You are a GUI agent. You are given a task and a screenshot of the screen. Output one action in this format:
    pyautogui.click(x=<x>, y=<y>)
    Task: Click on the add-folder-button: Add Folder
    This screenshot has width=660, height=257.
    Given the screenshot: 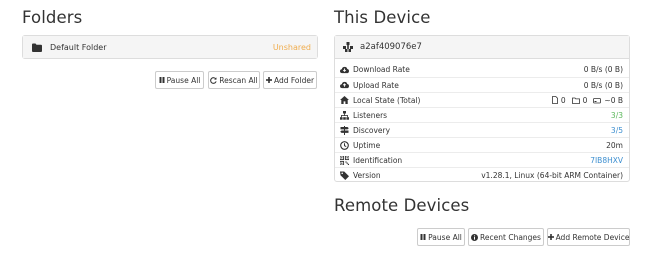 What is the action you would take?
    pyautogui.click(x=290, y=80)
    